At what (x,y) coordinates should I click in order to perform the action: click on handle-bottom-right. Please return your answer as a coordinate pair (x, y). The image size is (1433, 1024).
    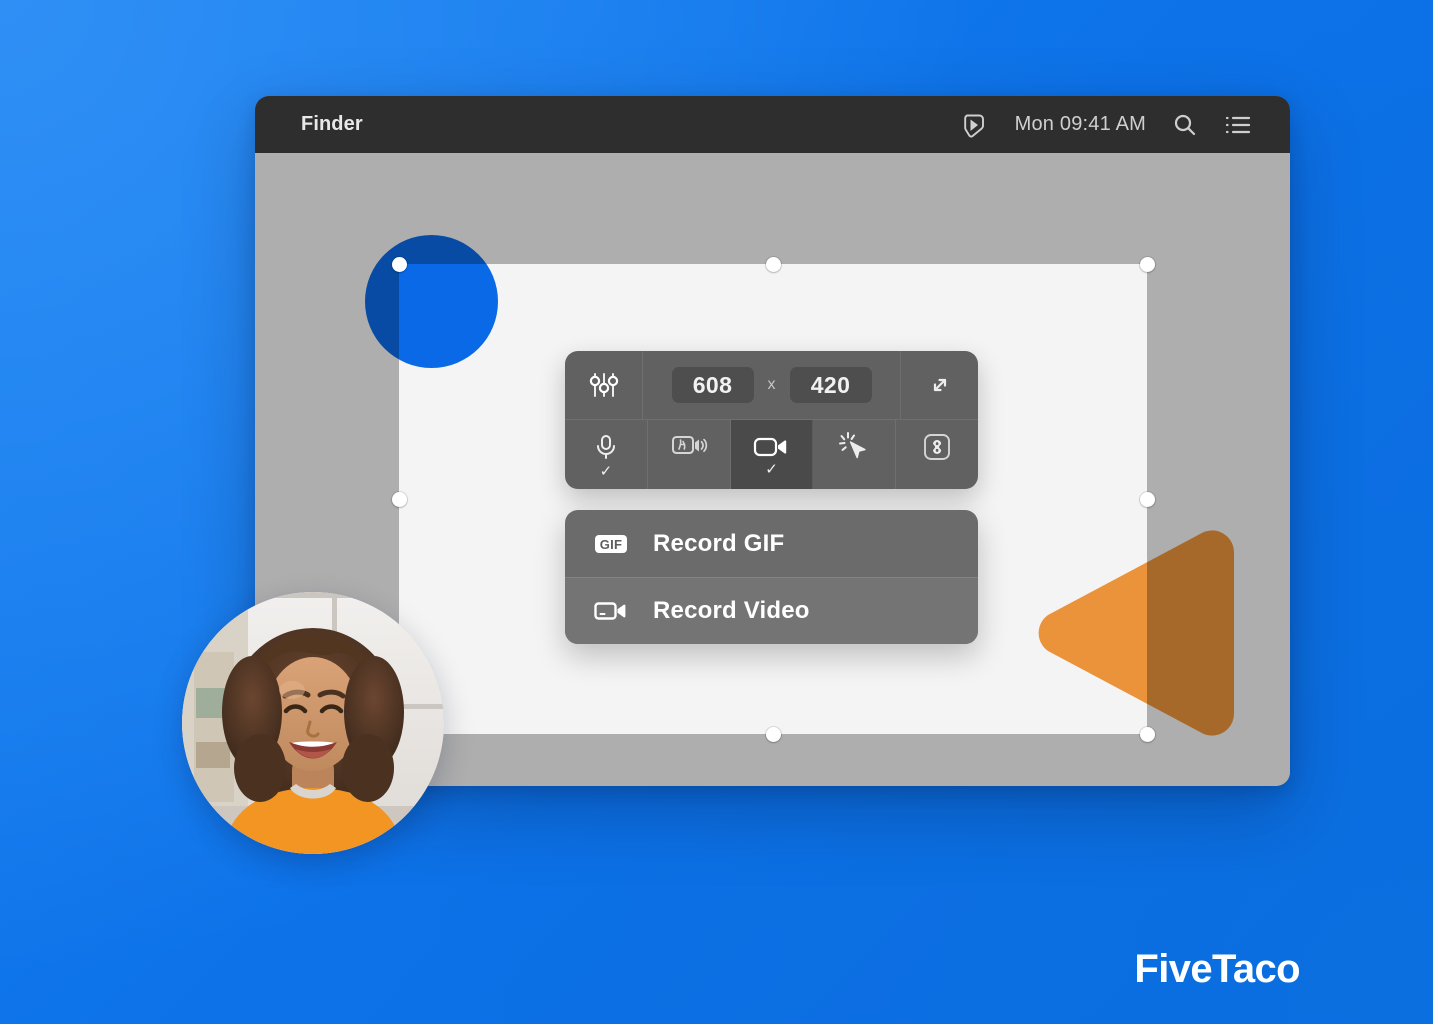
    Looking at the image, I should click on (1147, 734).